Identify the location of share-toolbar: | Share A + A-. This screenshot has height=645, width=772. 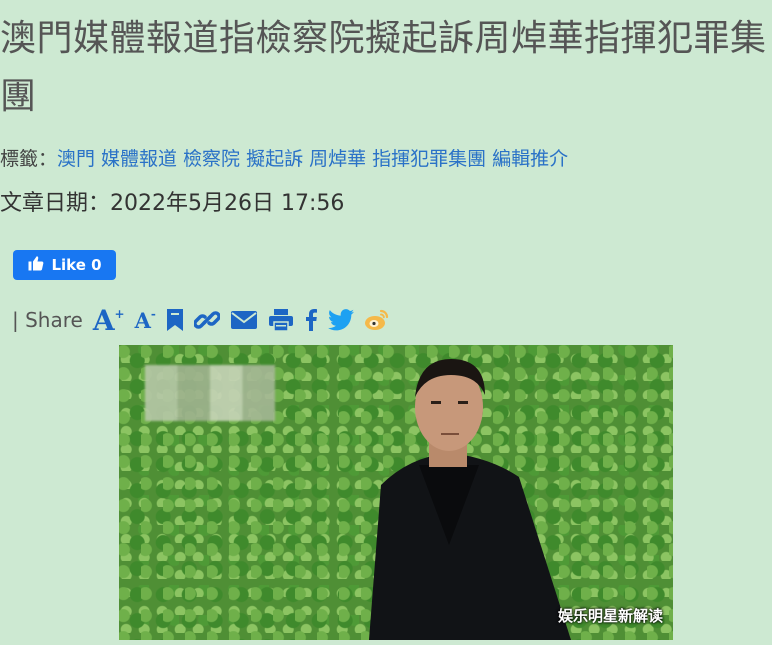
(201, 320).